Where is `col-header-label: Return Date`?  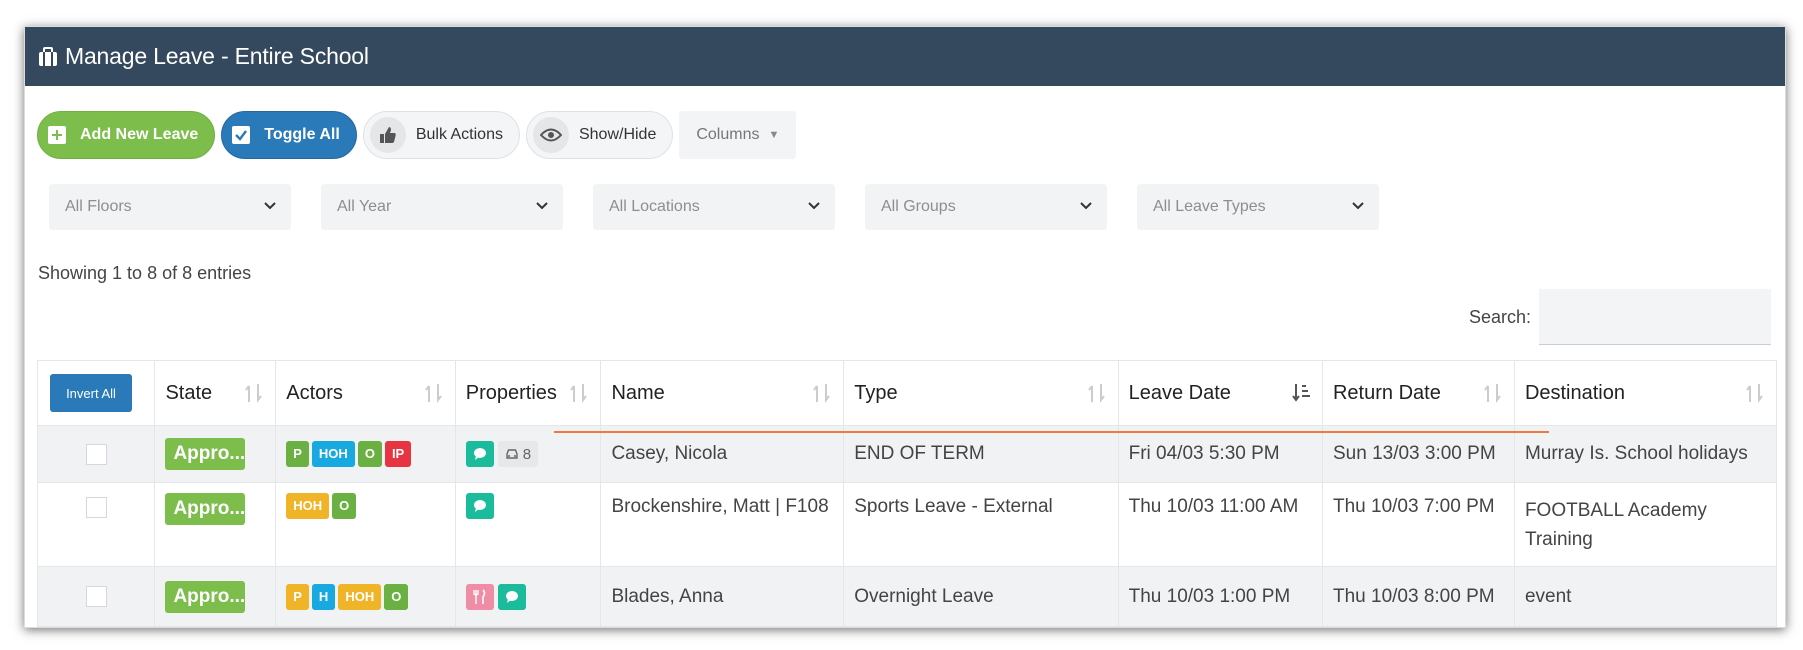
col-header-label: Return Date is located at coordinates (1386, 392).